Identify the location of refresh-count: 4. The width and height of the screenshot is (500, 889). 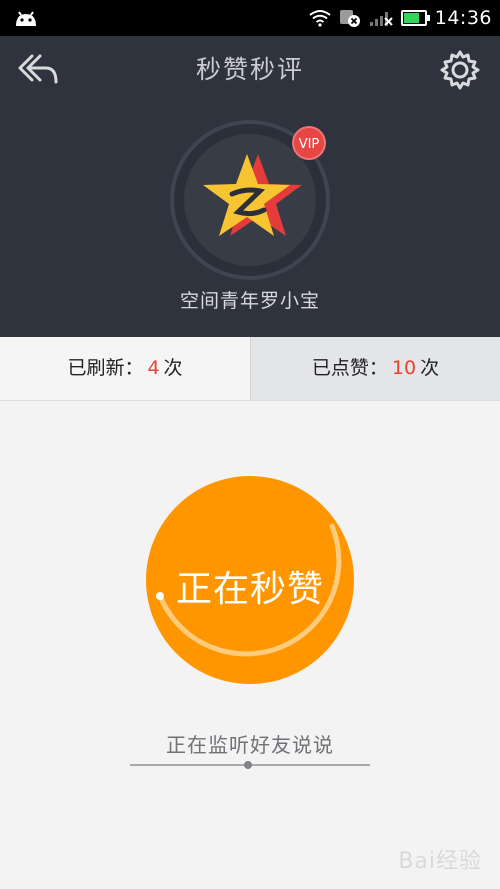
(153, 368).